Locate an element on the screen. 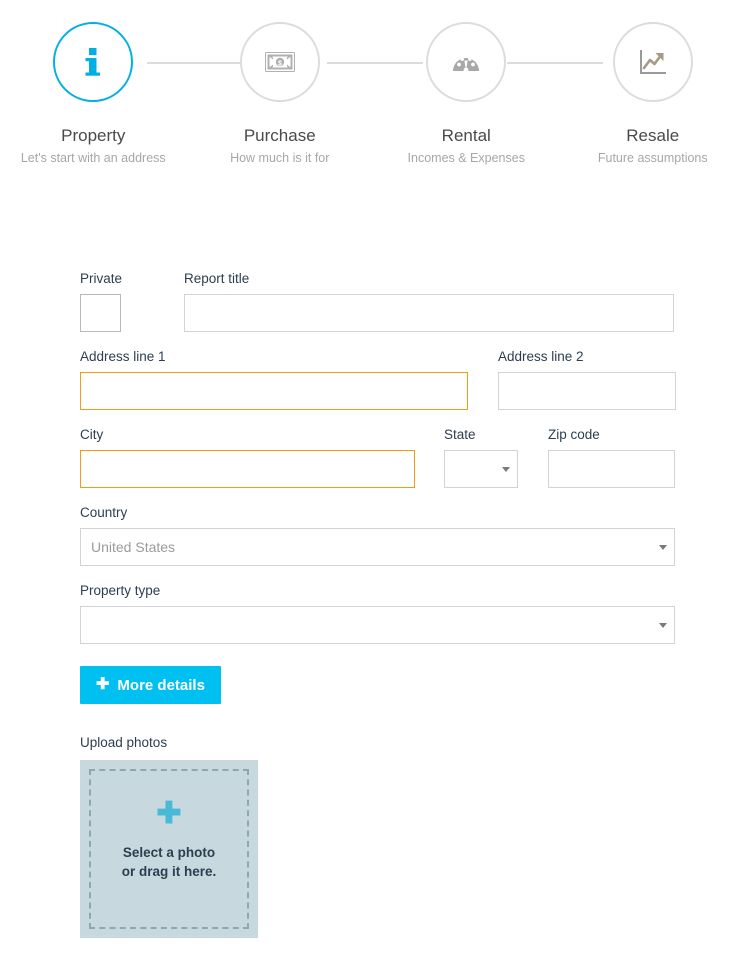 The height and width of the screenshot is (974, 746). form-row-country: Country United States is located at coordinates (373, 535).